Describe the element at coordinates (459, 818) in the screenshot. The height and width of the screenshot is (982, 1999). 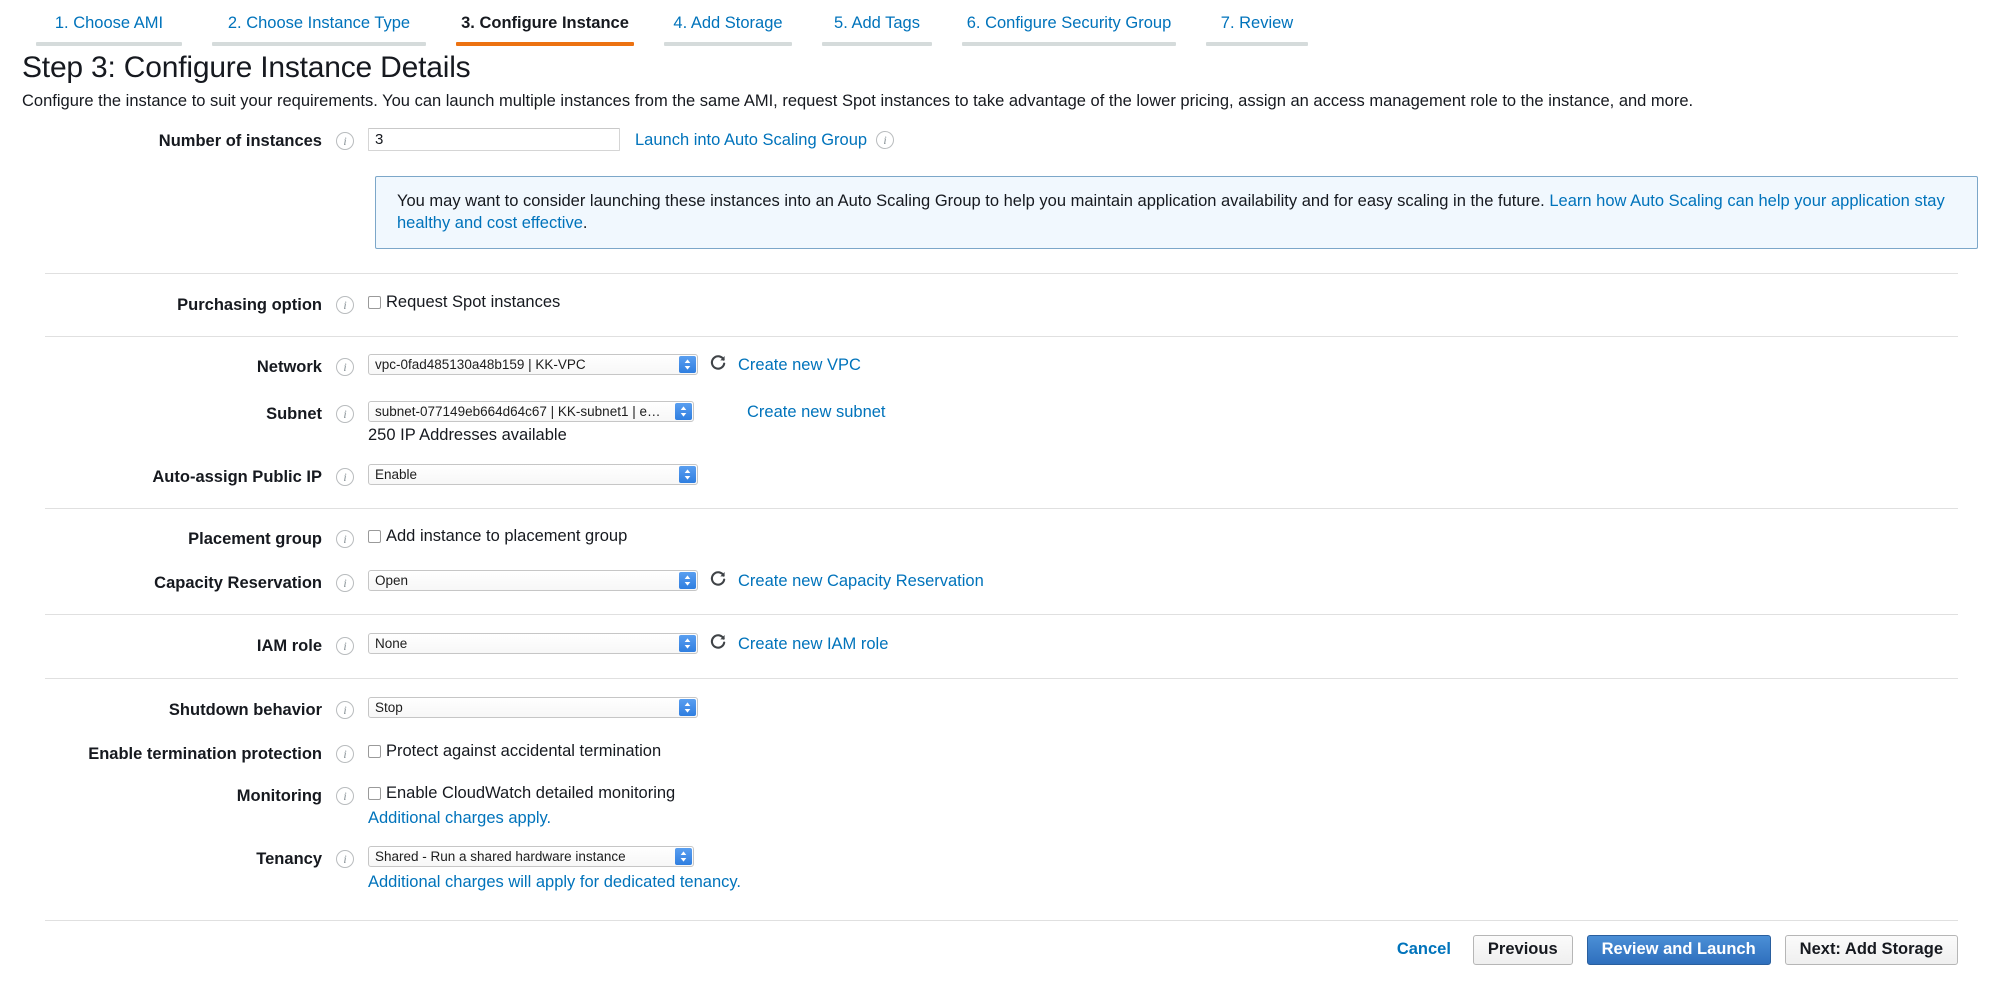
I see `monitoring-additional-charges-link: Additional charges apply.` at that location.